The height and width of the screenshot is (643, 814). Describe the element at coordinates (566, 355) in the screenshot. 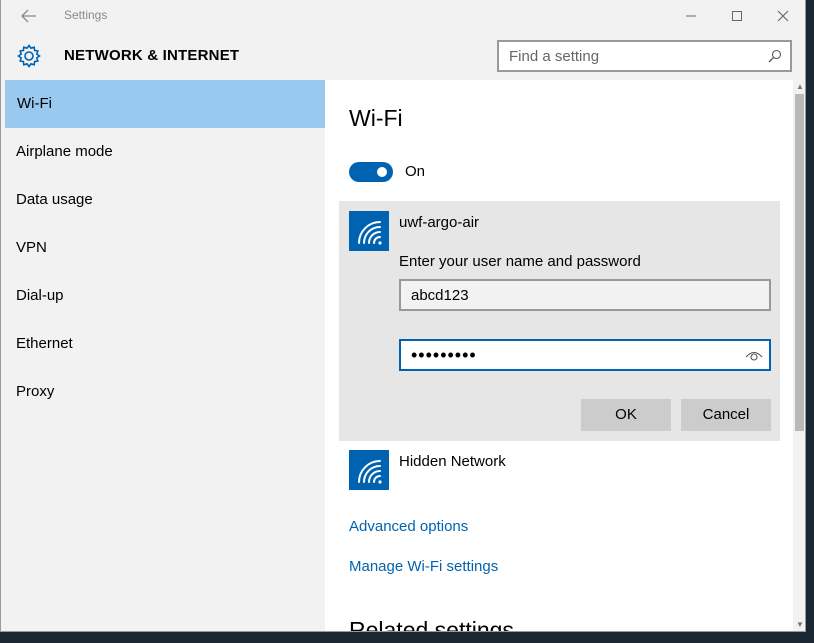

I see `password-input` at that location.